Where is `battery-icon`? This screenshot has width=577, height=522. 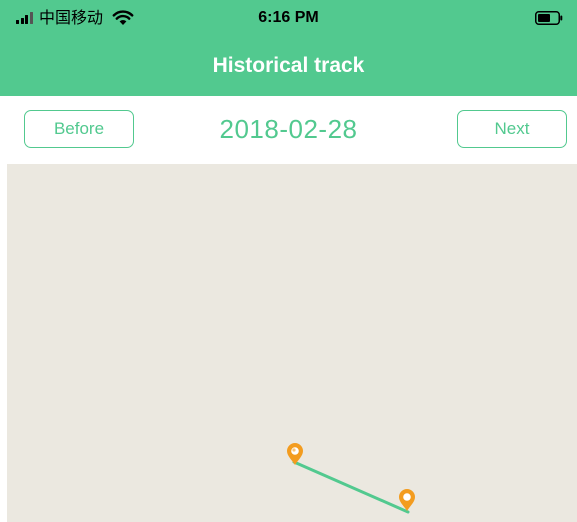 battery-icon is located at coordinates (549, 18).